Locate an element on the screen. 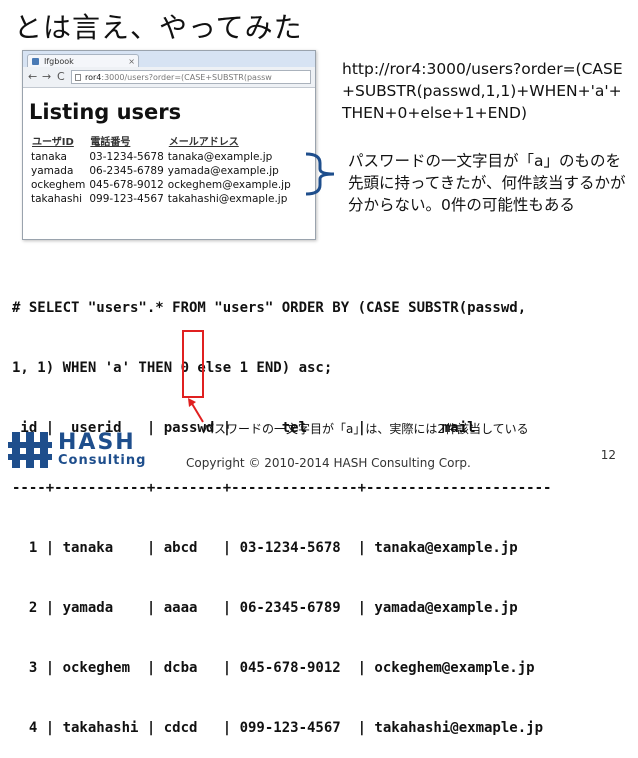  logo-subtitle: Consulting is located at coordinates (102, 460).